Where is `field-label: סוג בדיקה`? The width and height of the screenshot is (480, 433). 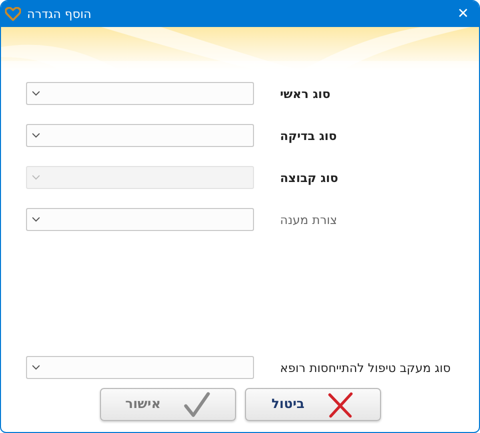
field-label: סוג בדיקה is located at coordinates (308, 135).